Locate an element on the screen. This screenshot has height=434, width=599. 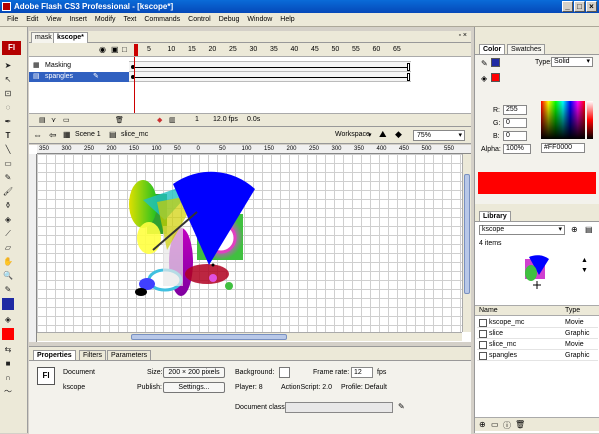
eye-icon: ◉ is located at coordinates (102, 49).